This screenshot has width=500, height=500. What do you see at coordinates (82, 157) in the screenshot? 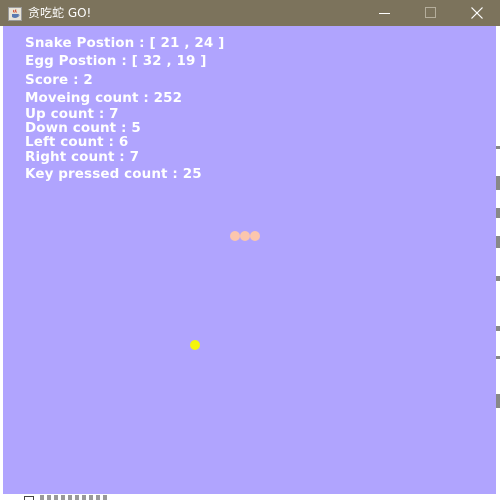
I see `right-count-text: Right count : 7` at bounding box center [82, 157].